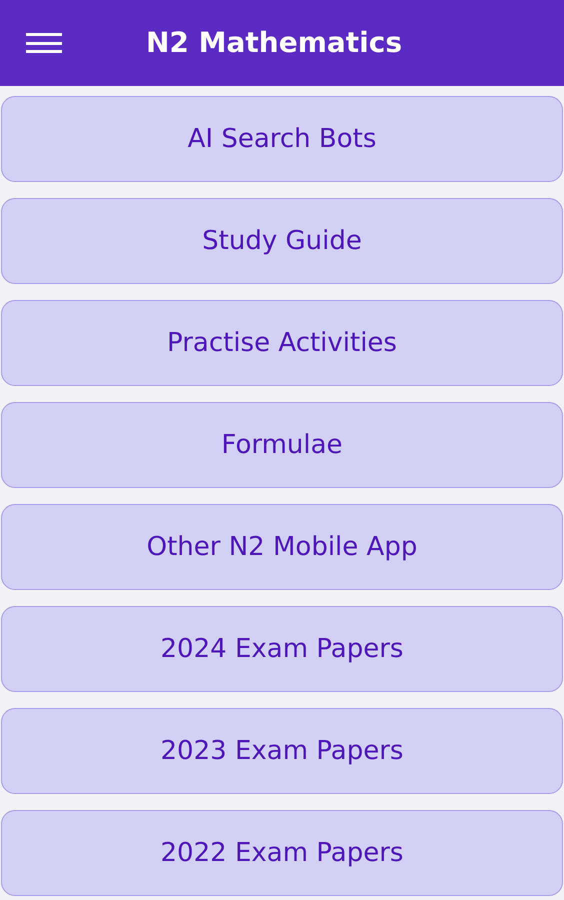  What do you see at coordinates (282, 139) in the screenshot?
I see `menu-button: AI Search Bots` at bounding box center [282, 139].